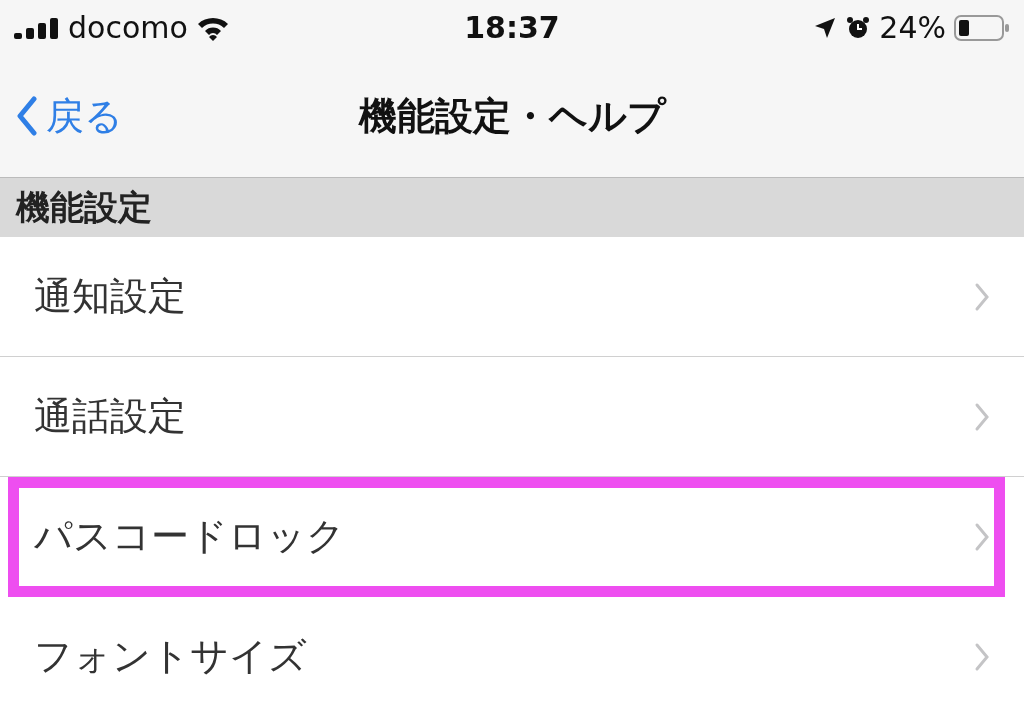 This screenshot has width=1024, height=716. I want to click on row-label: 通話設定, so click(110, 416).